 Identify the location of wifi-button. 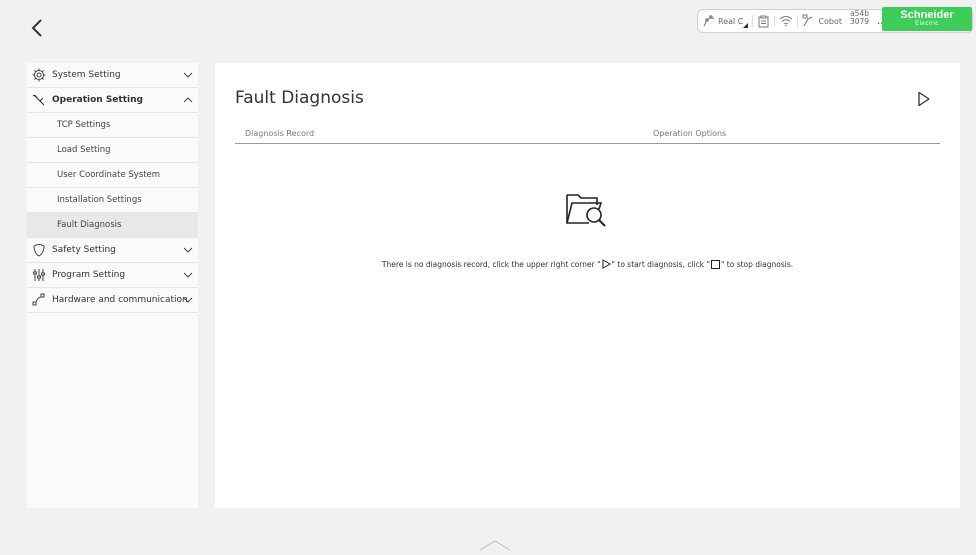
(786, 21).